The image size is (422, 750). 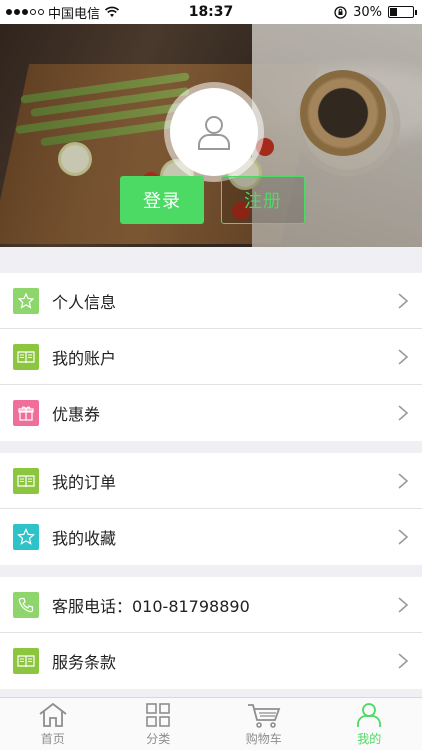 I want to click on menu-item-label: 优惠券, so click(x=76, y=414).